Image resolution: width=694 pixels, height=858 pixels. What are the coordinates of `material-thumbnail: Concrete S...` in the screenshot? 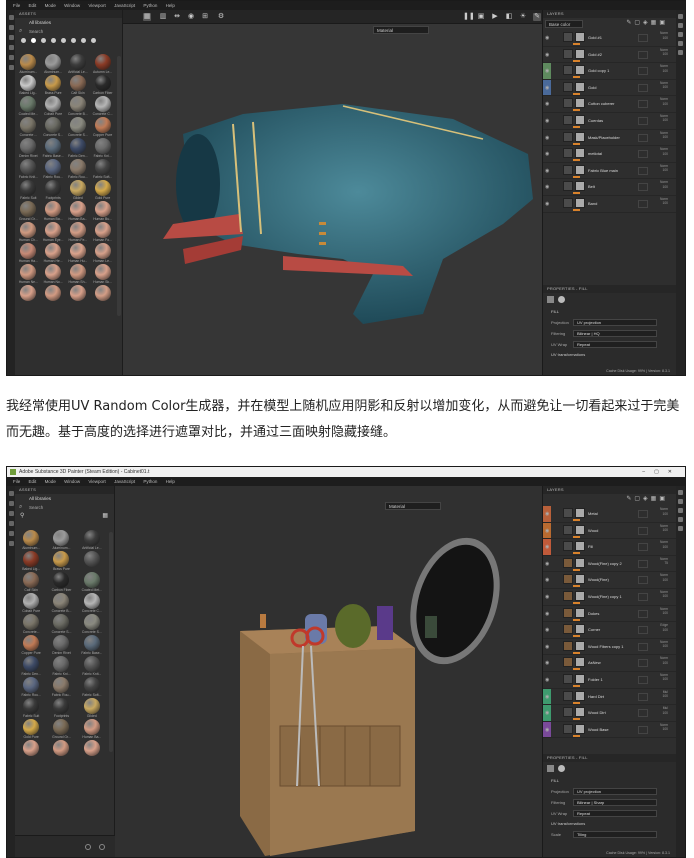 It's located at (53, 127).